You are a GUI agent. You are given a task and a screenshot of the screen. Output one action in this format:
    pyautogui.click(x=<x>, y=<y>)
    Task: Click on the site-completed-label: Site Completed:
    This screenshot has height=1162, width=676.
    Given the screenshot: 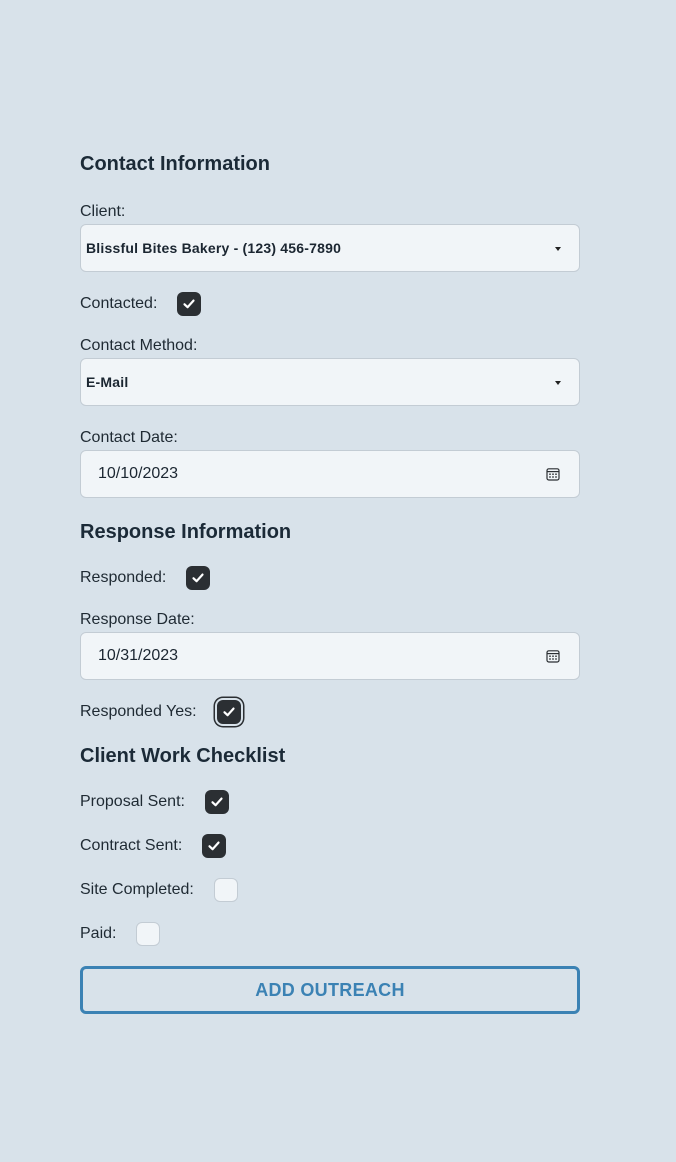 What is the action you would take?
    pyautogui.click(x=137, y=889)
    